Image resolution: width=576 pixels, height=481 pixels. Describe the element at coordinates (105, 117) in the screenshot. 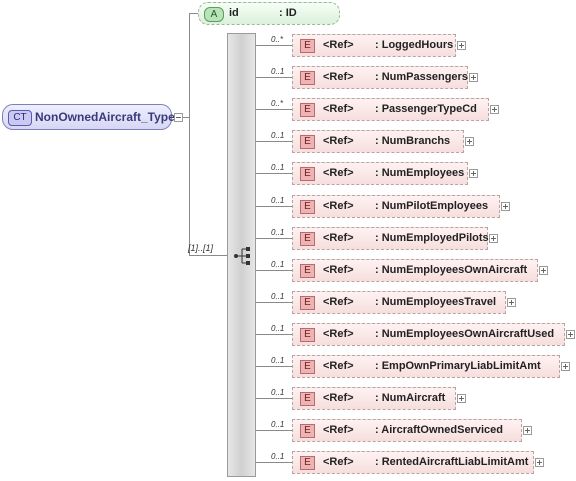

I see `complex-type-name: NonOwnedAircraft_Type` at that location.